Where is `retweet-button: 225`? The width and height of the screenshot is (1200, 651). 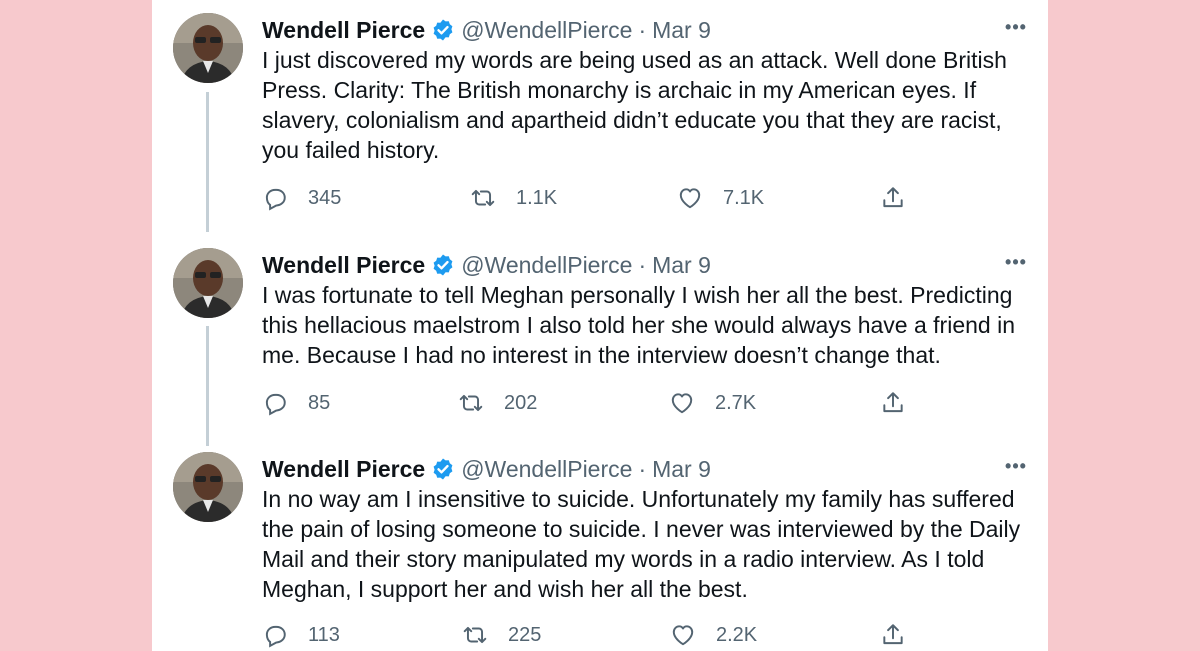 retweet-button: 225 is located at coordinates (501, 635).